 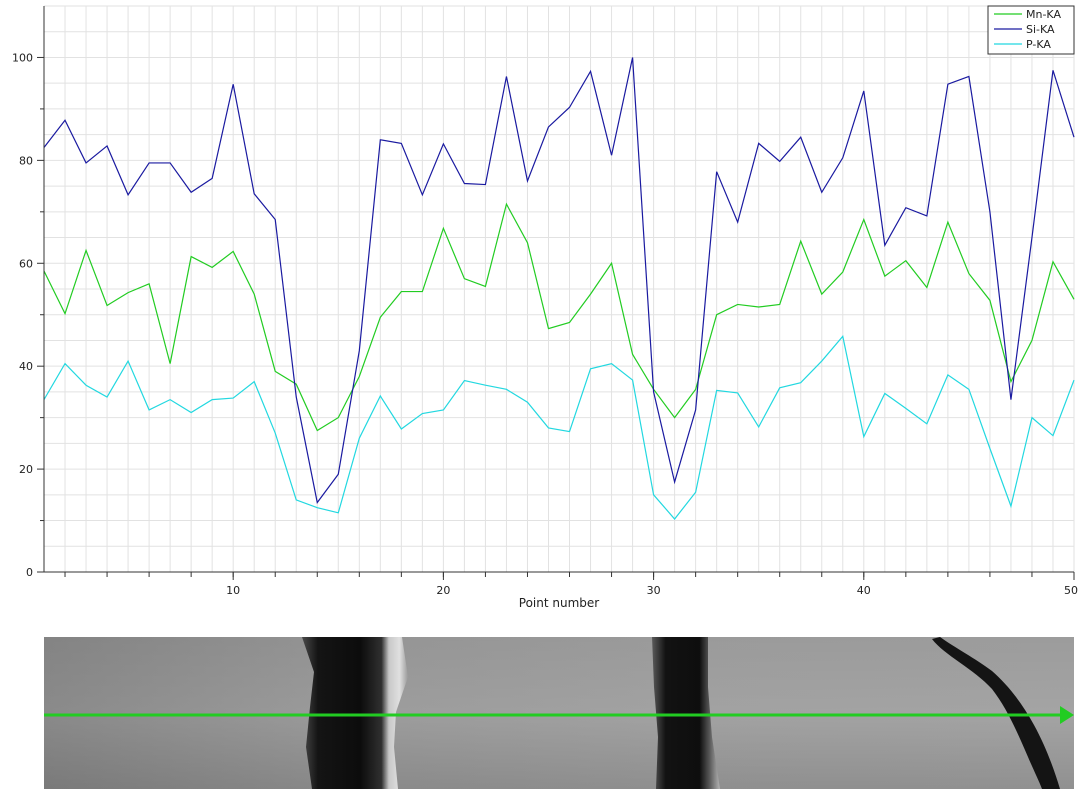 I want to click on chart-legend: Mn-KA Si-KA P-KA, so click(x=1031, y=30).